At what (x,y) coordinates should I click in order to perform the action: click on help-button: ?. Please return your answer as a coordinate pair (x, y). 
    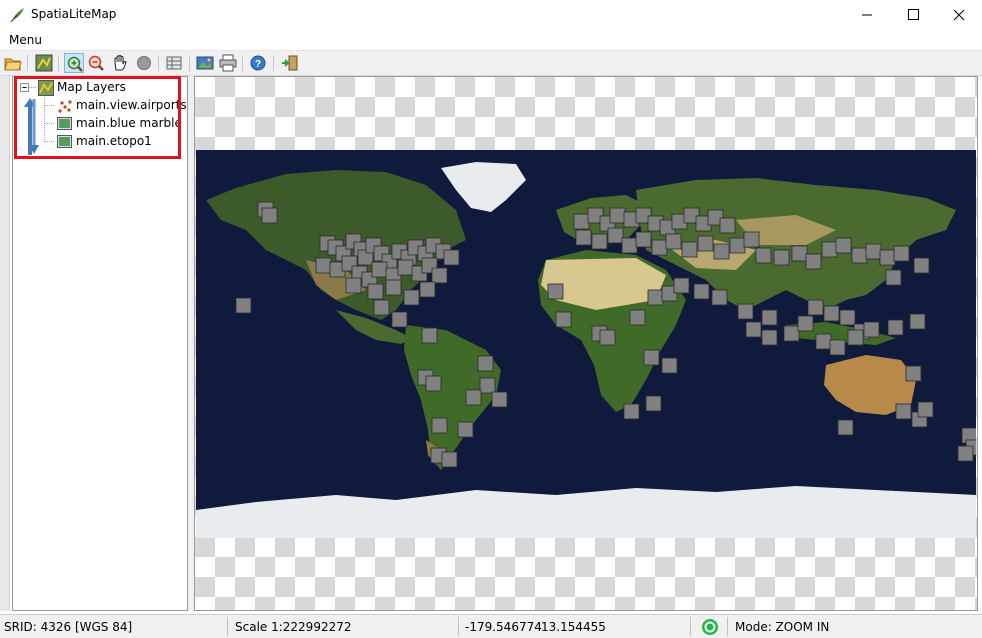
    Looking at the image, I should click on (258, 63).